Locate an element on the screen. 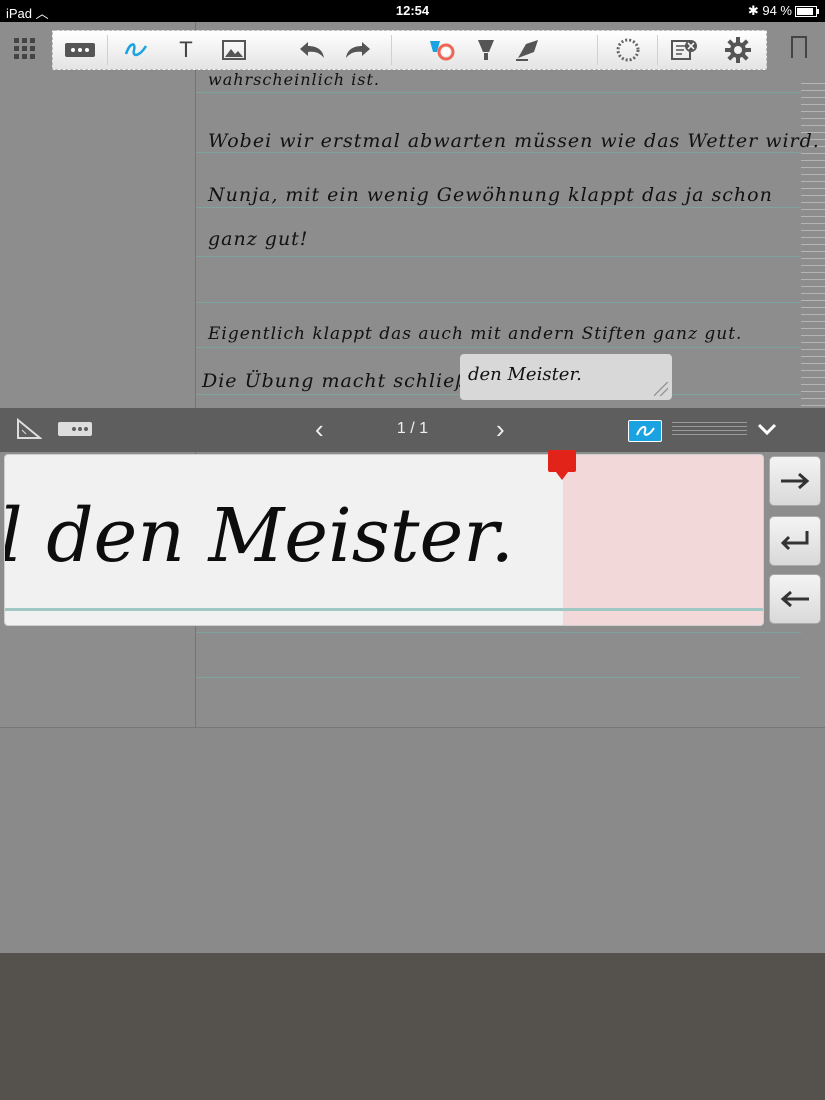  writing-text: l den Meister. is located at coordinates (259, 536).